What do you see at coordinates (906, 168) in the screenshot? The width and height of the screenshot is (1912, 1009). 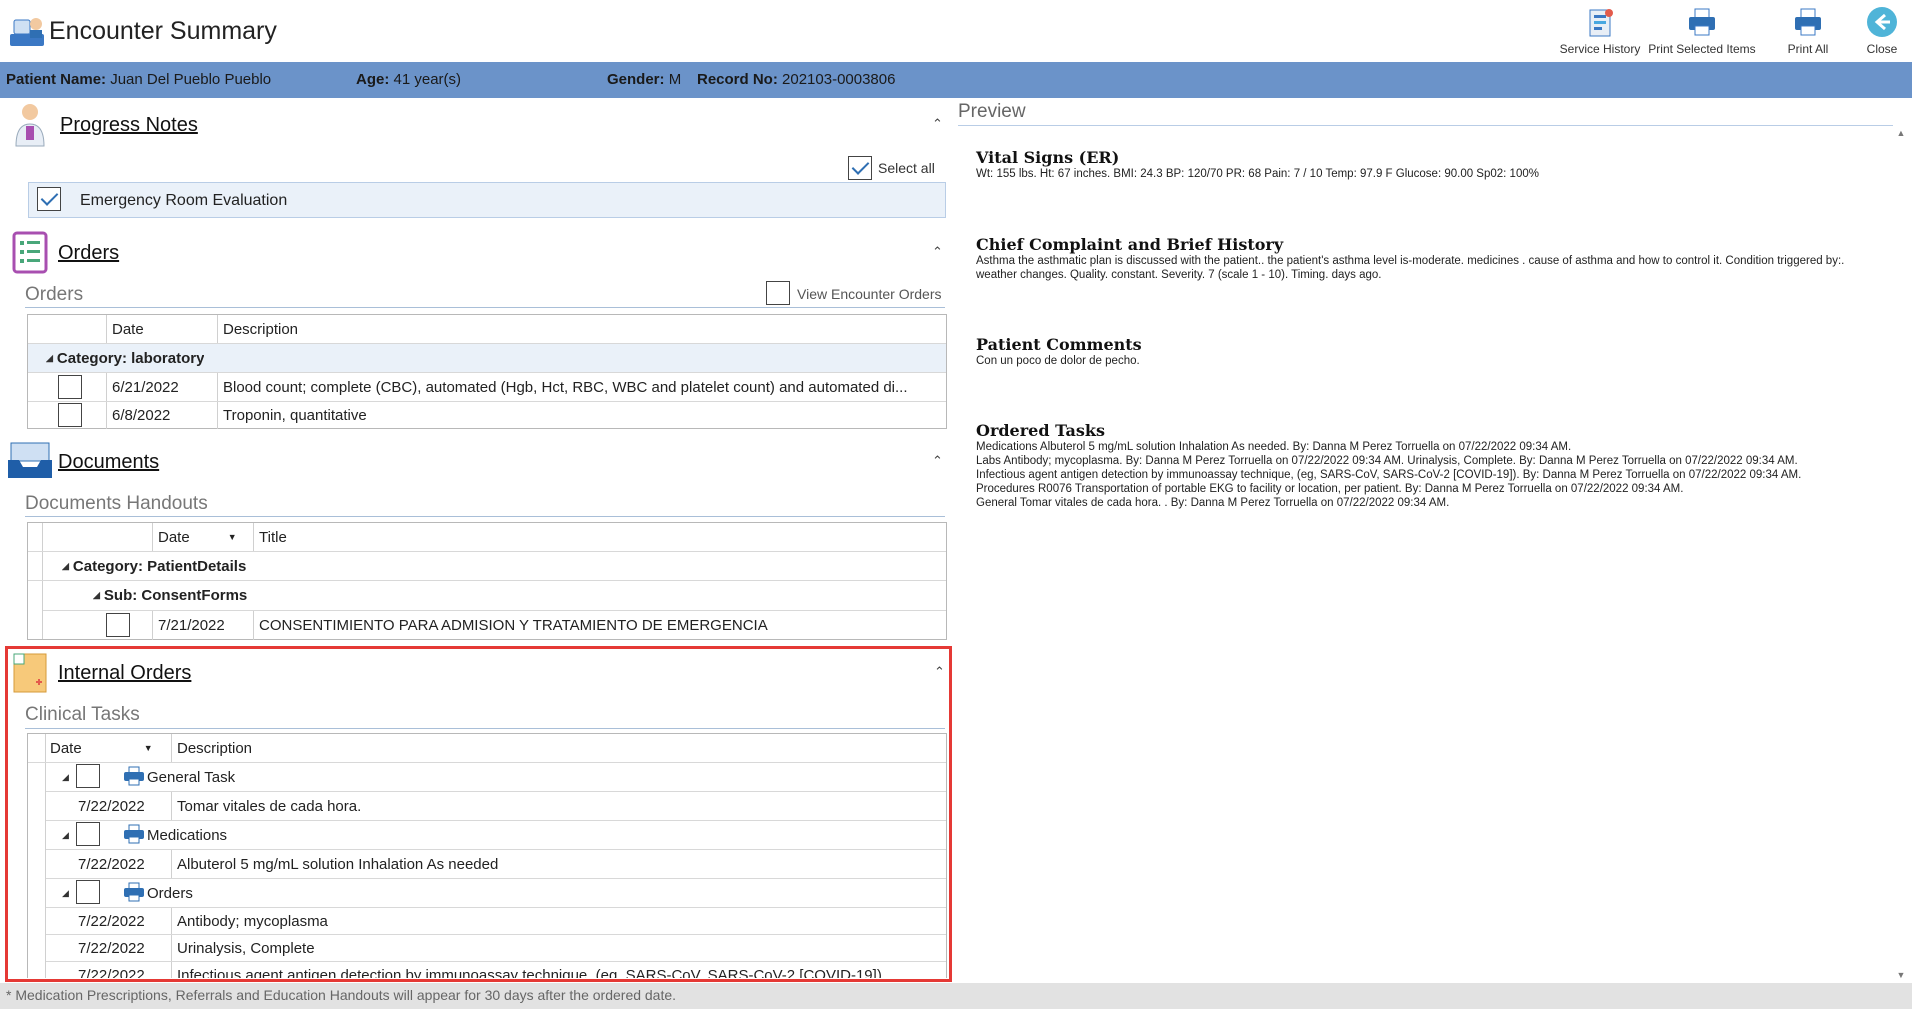 I see `select-all-label: Select all` at bounding box center [906, 168].